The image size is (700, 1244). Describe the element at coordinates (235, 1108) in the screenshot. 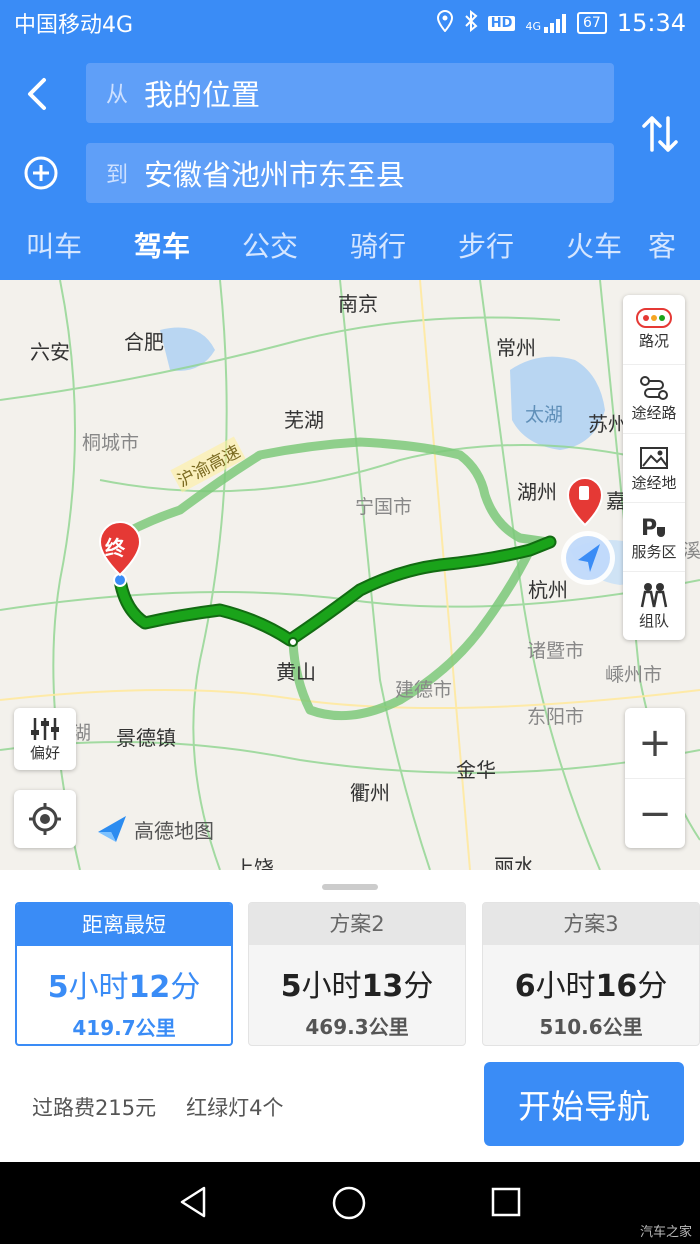

I see `traffic-lights-info: 红绿灯4个` at that location.